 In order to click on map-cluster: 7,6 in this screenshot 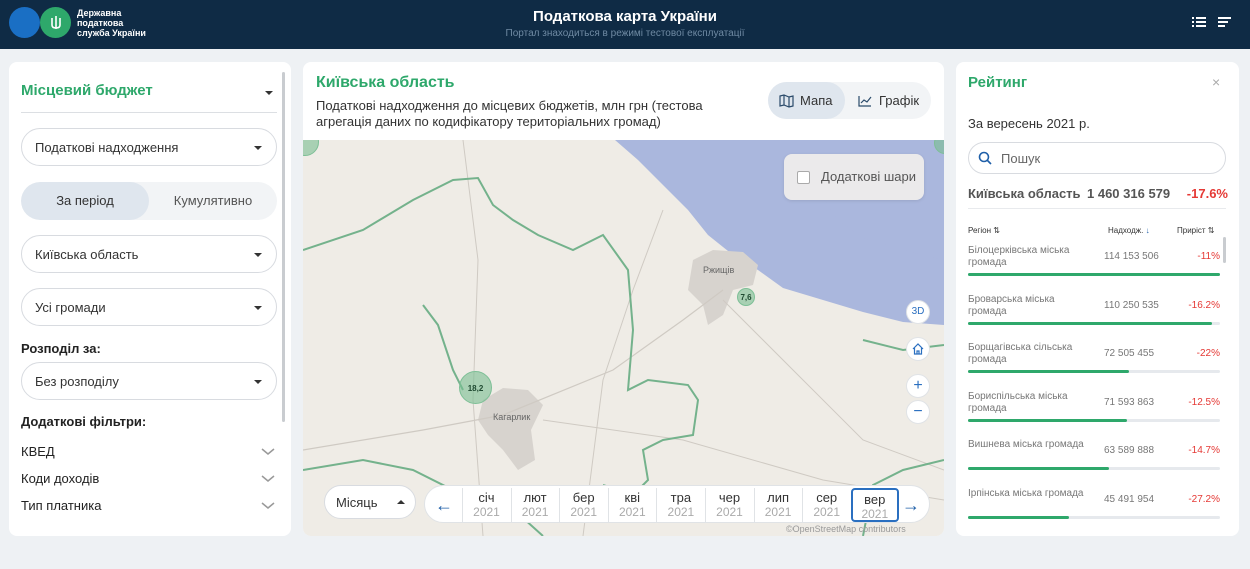, I will do `click(746, 297)`.